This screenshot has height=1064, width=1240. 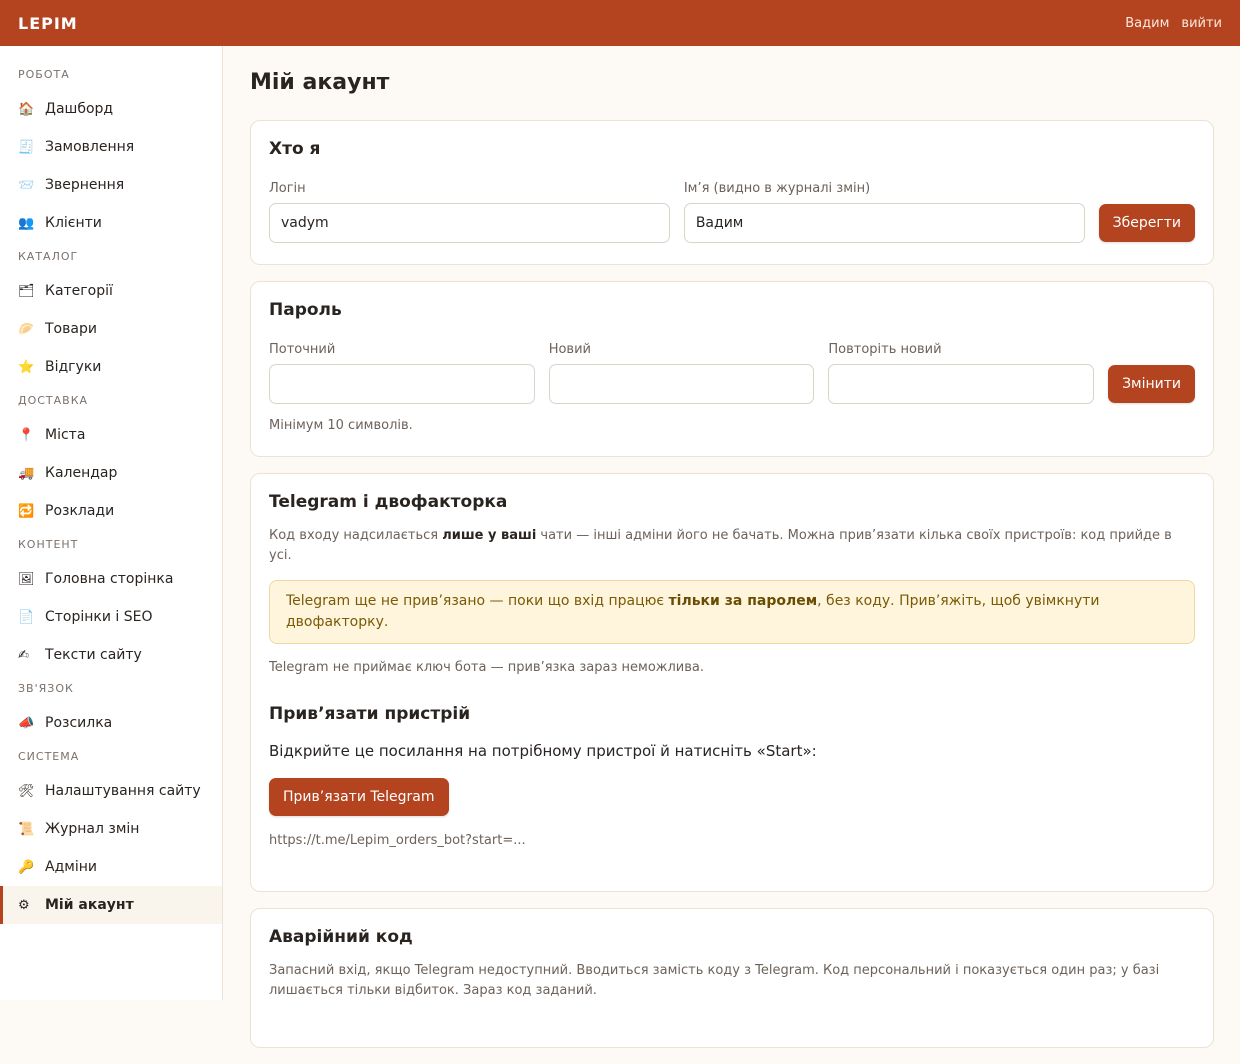 I want to click on sidebar-item-label: Налаштування сайту, so click(x=123, y=791).